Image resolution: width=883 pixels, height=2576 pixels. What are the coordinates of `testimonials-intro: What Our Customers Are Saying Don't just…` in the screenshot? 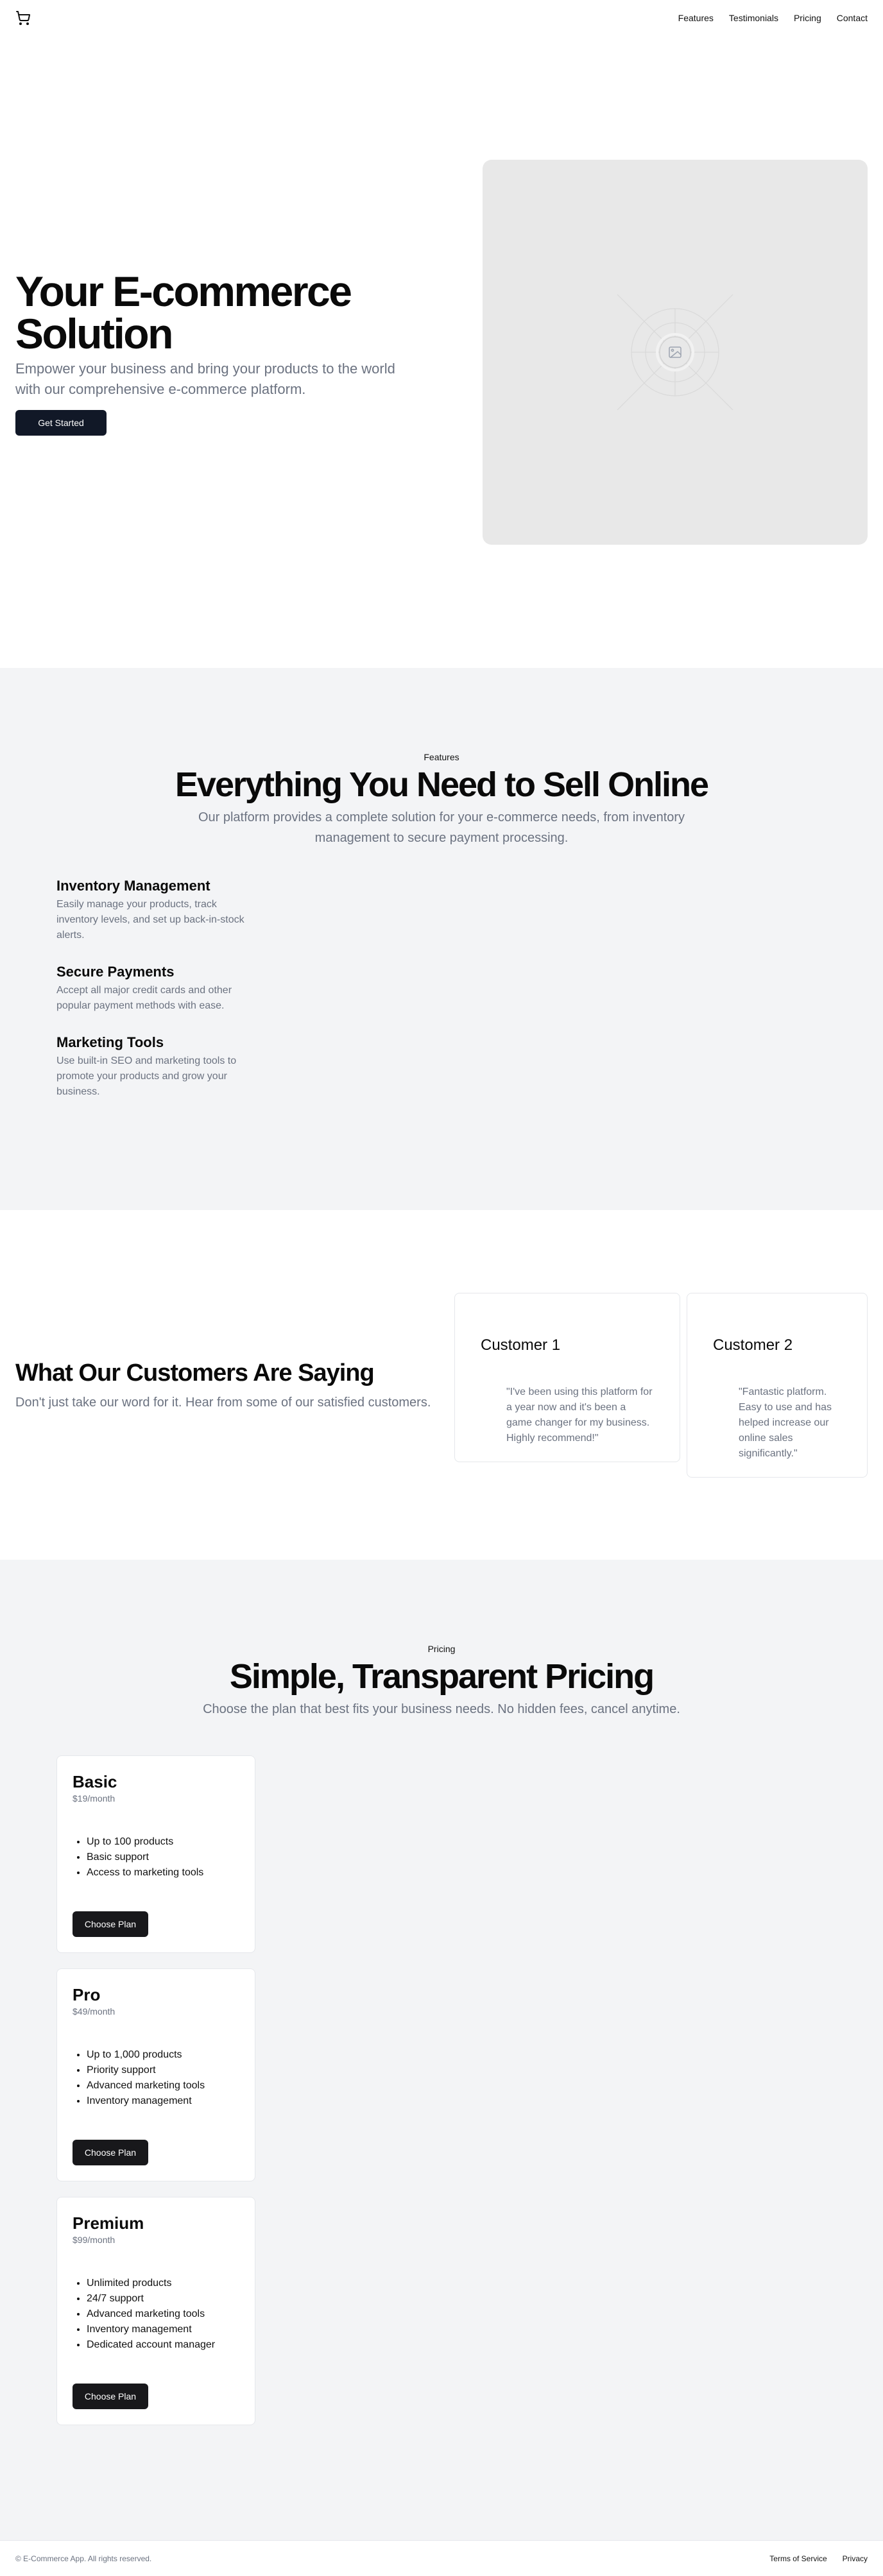 It's located at (233, 1385).